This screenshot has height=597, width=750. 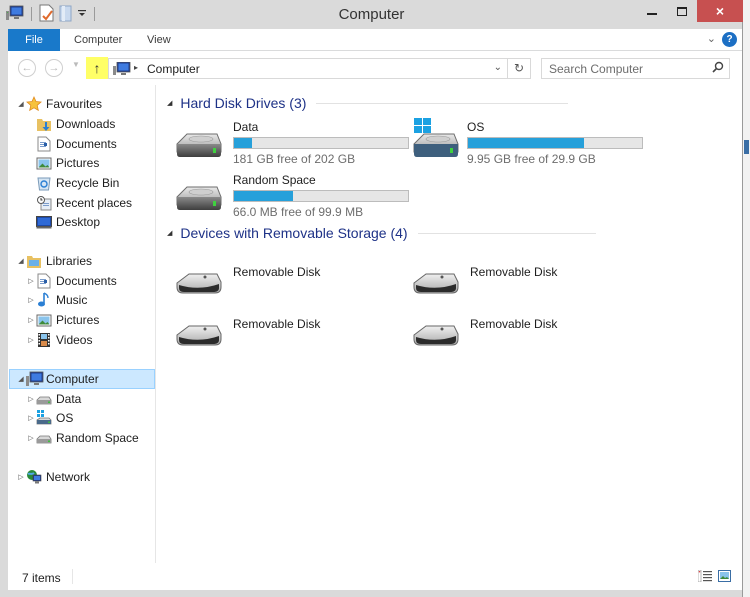 What do you see at coordinates (246, 127) in the screenshot?
I see `drive-name: Data` at bounding box center [246, 127].